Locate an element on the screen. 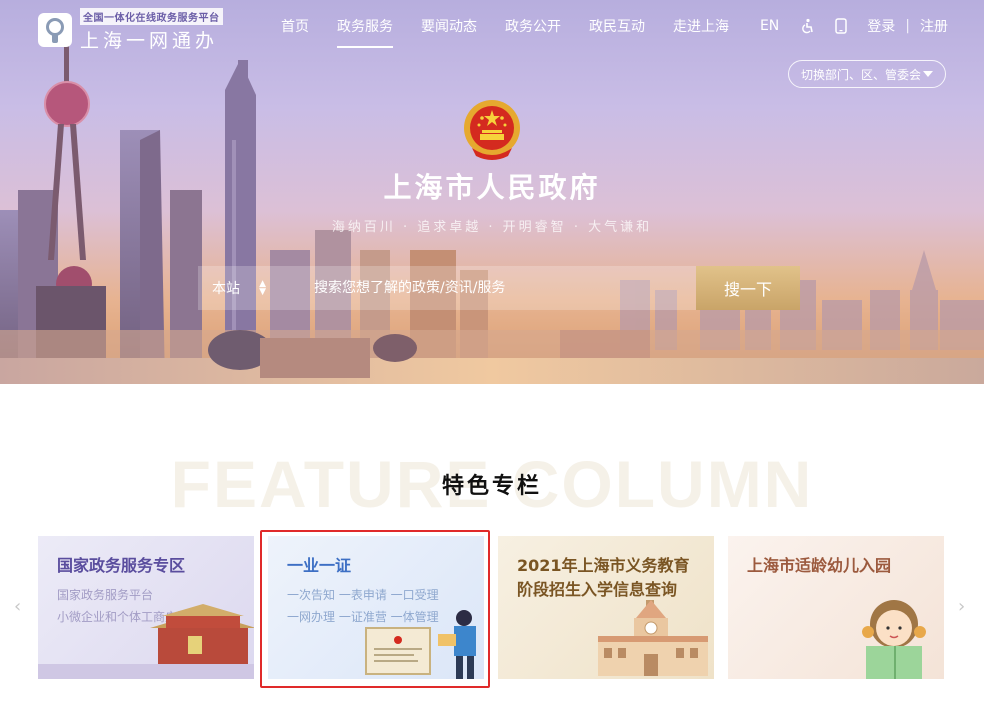 This screenshot has width=984, height=703. site-logo: 全国一体化在线政务服务平台 上海一网通办 is located at coordinates (130, 29).